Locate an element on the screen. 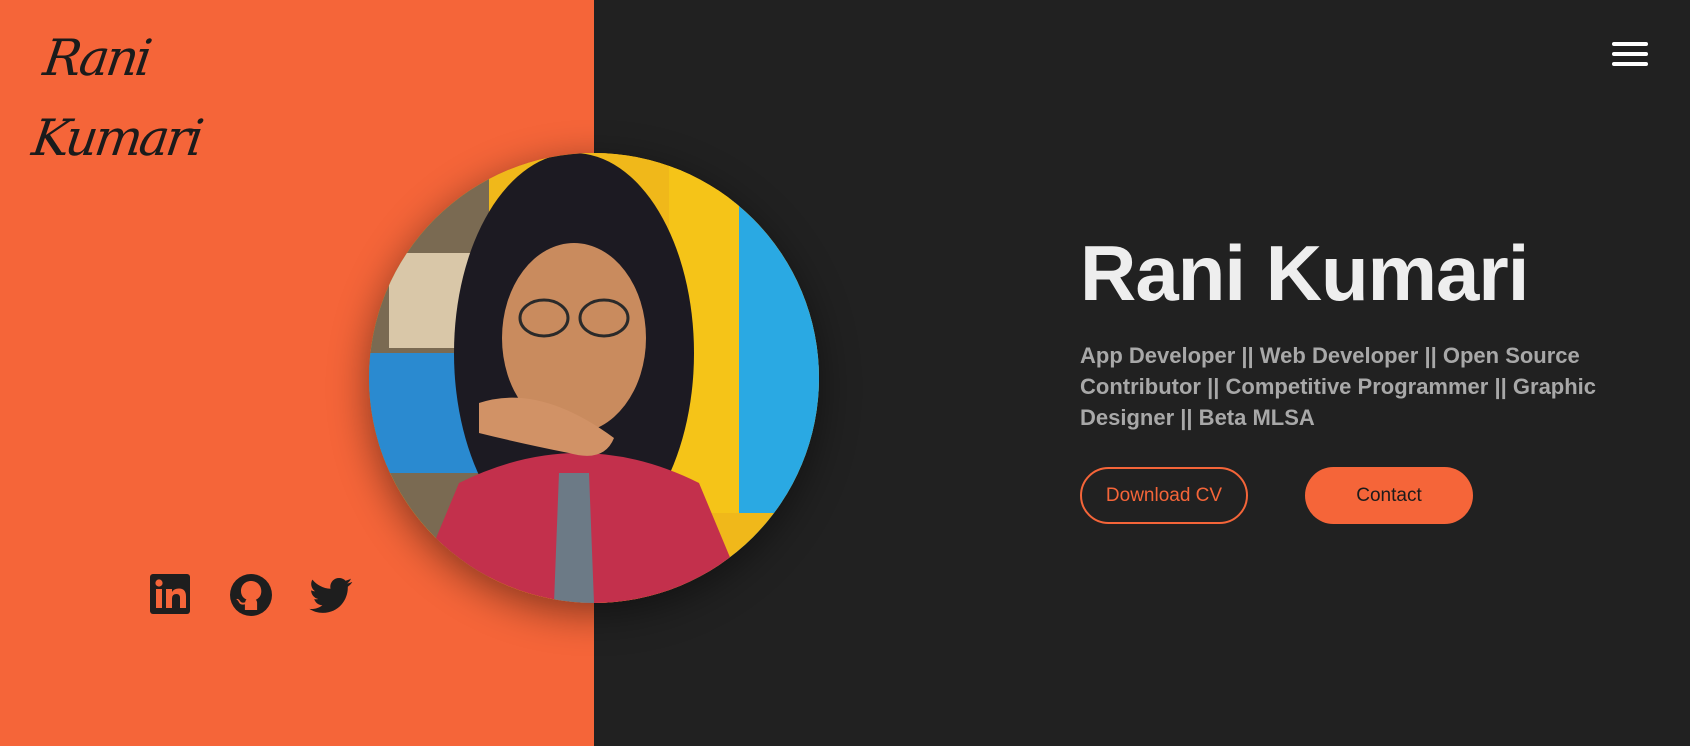  github-icon is located at coordinates (251, 595).